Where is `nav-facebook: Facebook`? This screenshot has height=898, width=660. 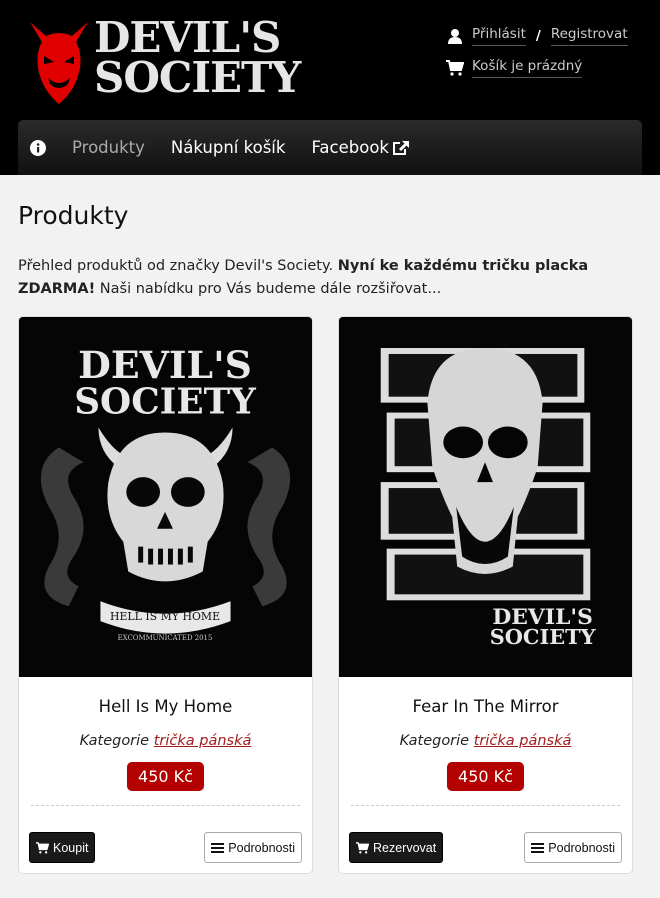
nav-facebook: Facebook is located at coordinates (360, 147).